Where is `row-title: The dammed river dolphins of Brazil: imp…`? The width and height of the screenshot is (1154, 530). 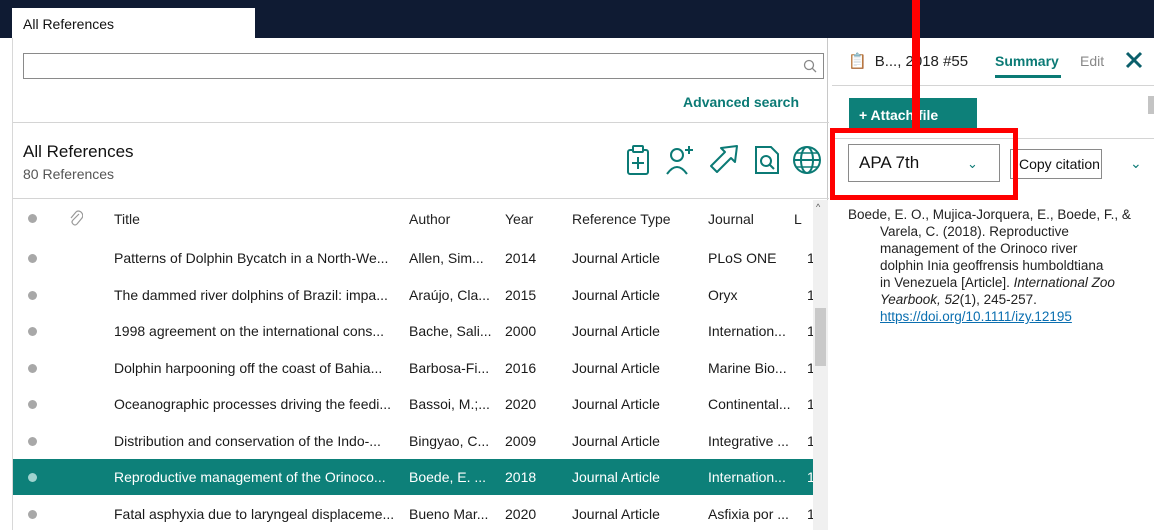
row-title: The dammed river dolphins of Brazil: imp… is located at coordinates (251, 294).